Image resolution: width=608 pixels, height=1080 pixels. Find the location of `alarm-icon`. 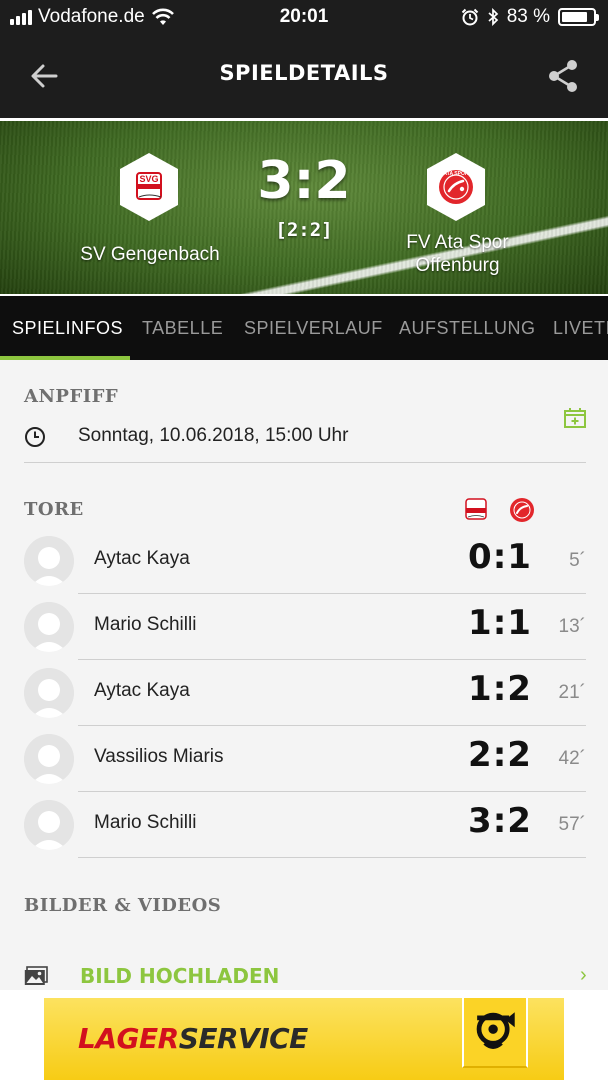

alarm-icon is located at coordinates (469, 17).